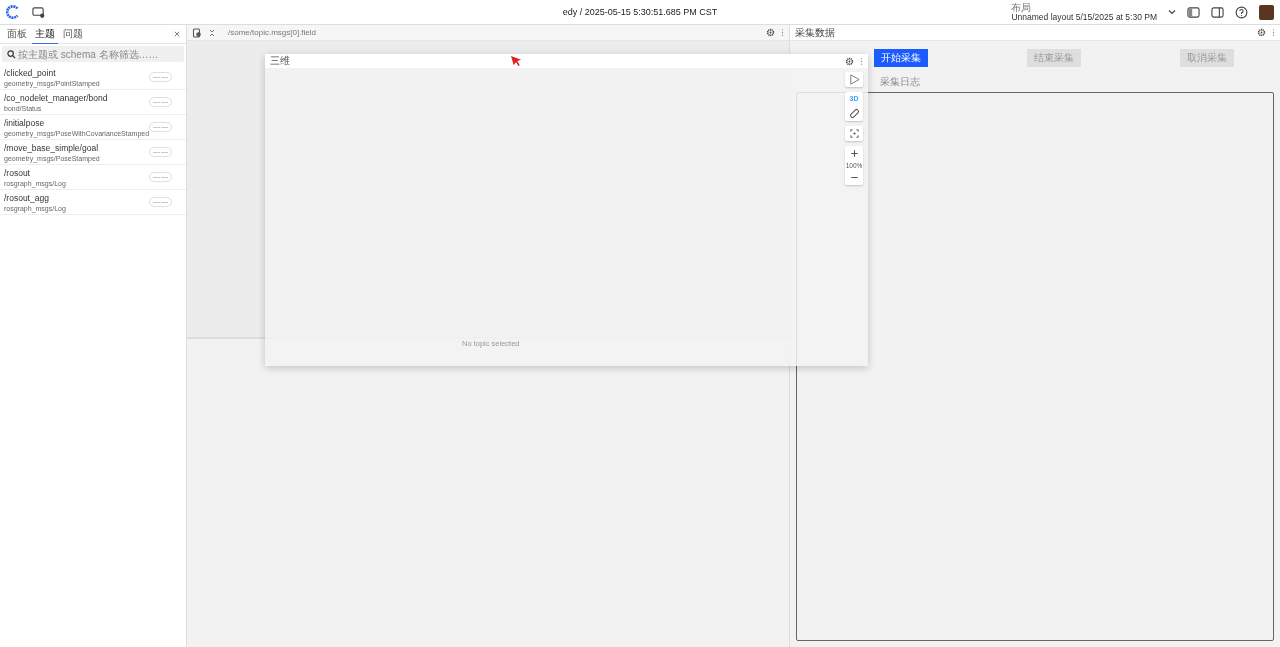 Image resolution: width=1280 pixels, height=647 pixels. What do you see at coordinates (56, 97) in the screenshot?
I see `topic-name: /co_nodelet_manager/bond` at bounding box center [56, 97].